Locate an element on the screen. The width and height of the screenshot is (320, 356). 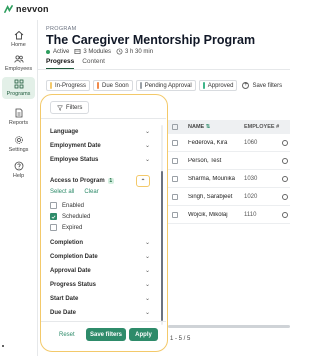
filter-approval-date: Approval Date ⌄ is located at coordinates (100, 271).